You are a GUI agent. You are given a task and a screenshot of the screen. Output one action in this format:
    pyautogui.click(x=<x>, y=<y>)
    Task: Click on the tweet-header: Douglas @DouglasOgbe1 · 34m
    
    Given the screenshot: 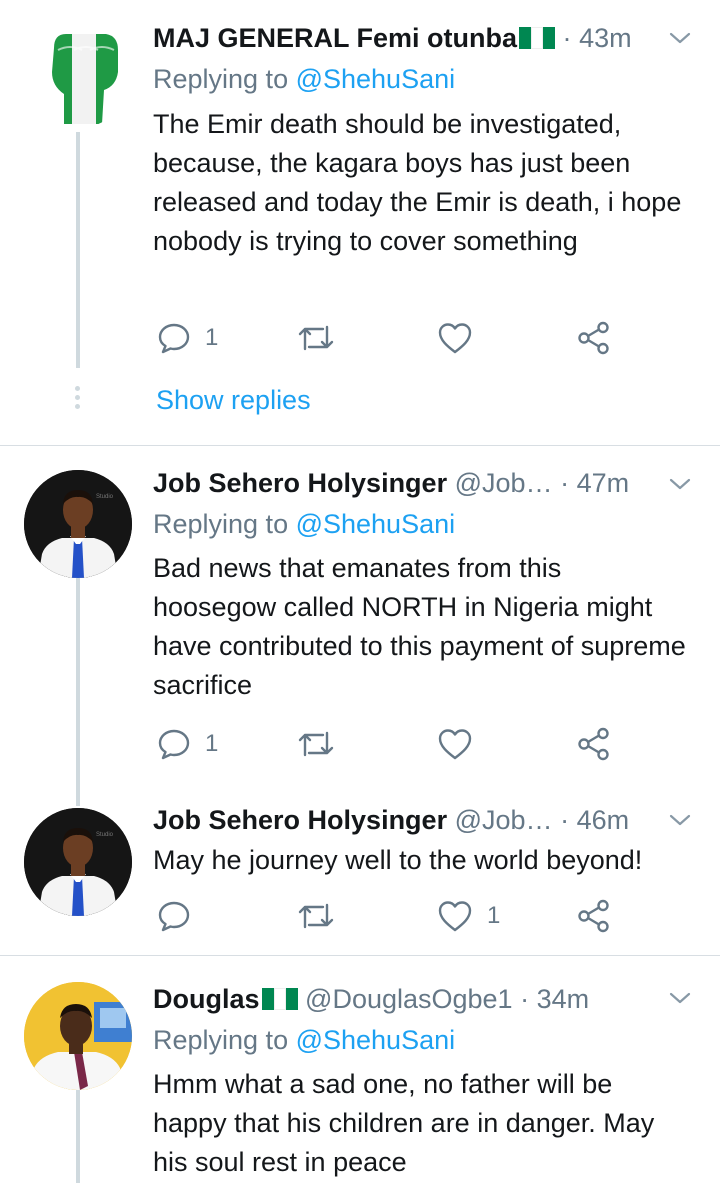 What is the action you would take?
    pyautogui.click(x=424, y=999)
    